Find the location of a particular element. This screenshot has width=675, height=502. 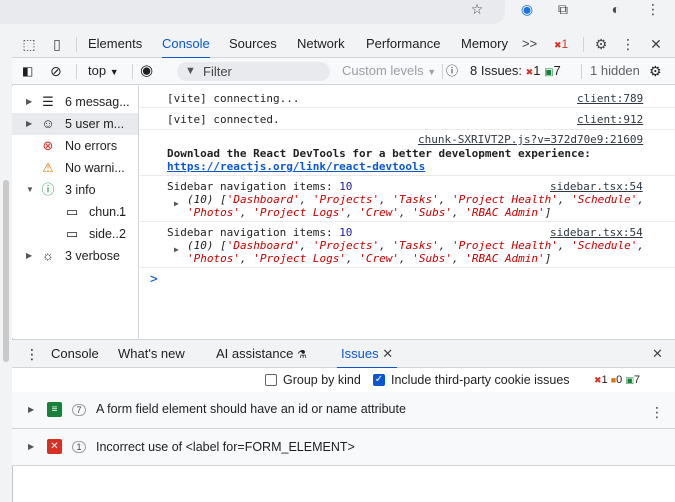

issues-link: 8 Issues: ✖1 ▣7 is located at coordinates (515, 71).